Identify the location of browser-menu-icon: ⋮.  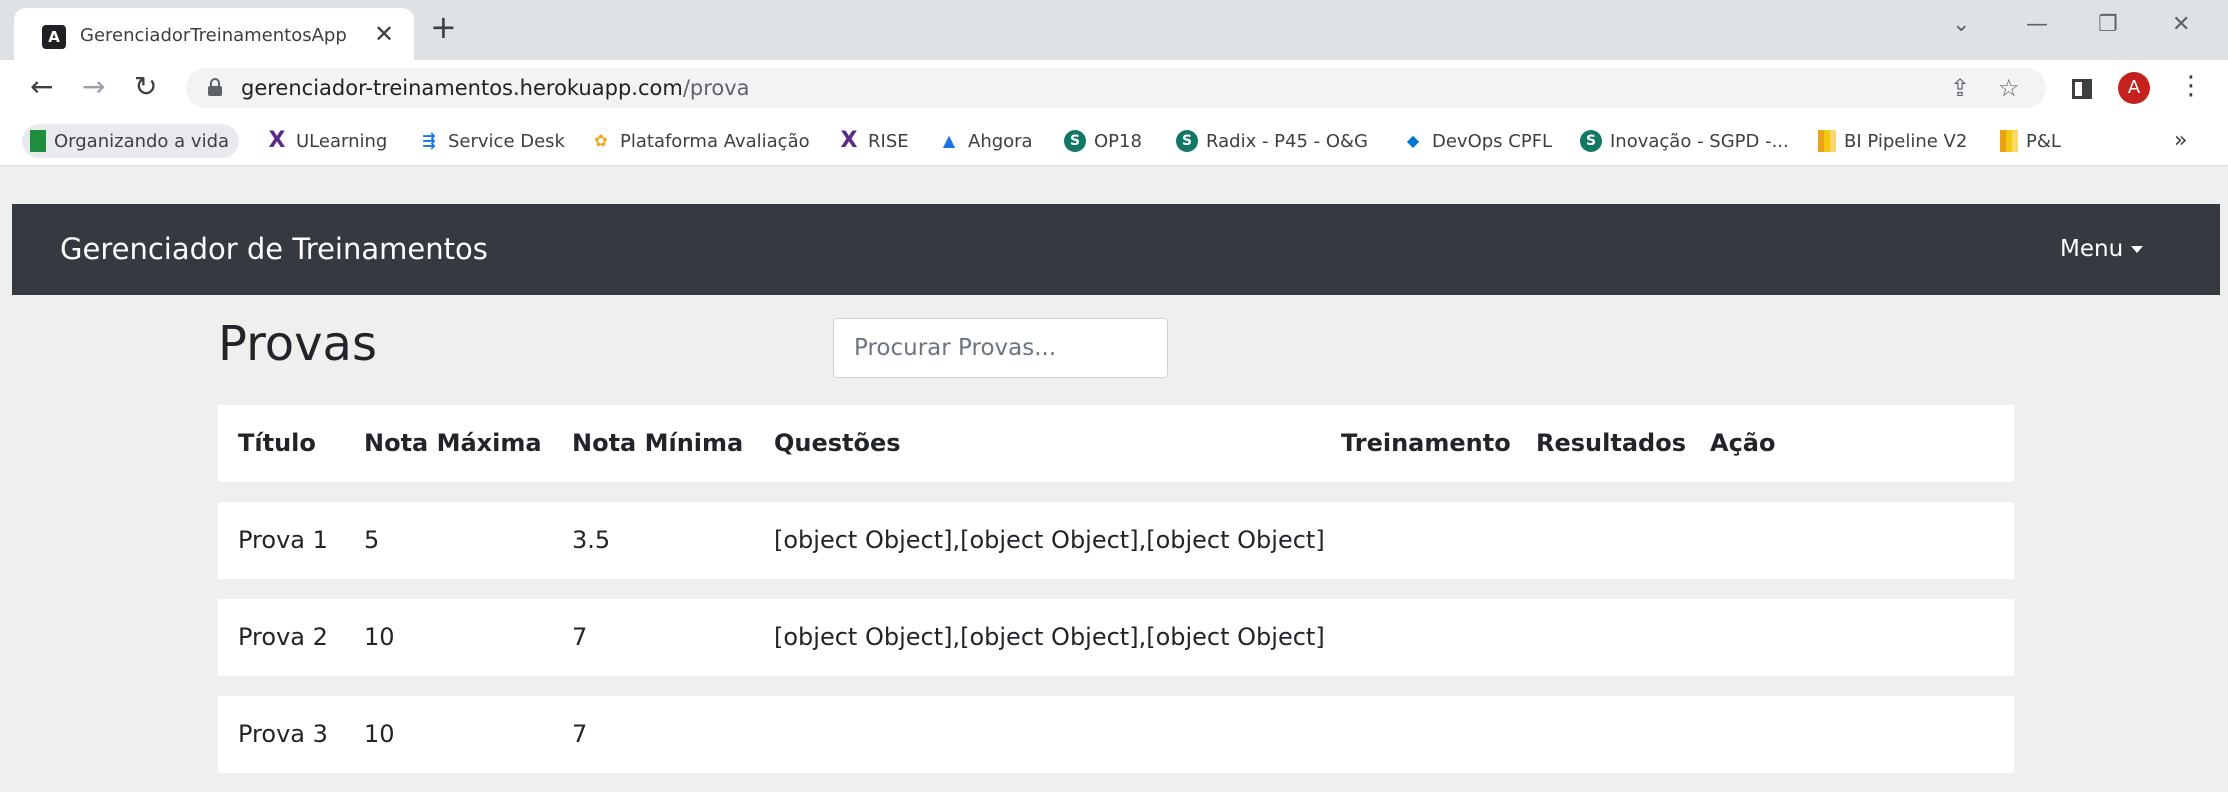
(2191, 86).